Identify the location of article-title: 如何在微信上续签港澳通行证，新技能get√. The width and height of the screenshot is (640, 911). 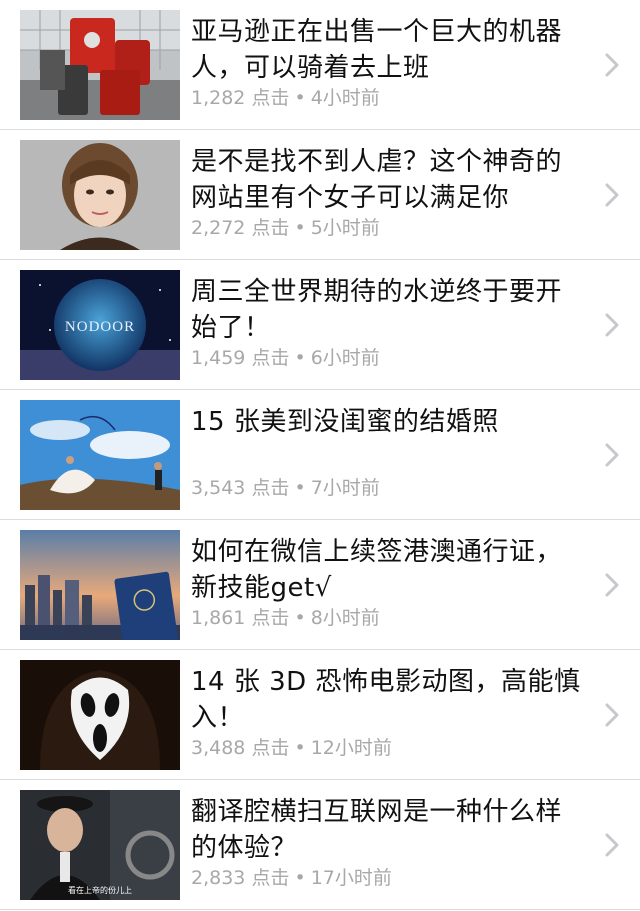
(377, 570).